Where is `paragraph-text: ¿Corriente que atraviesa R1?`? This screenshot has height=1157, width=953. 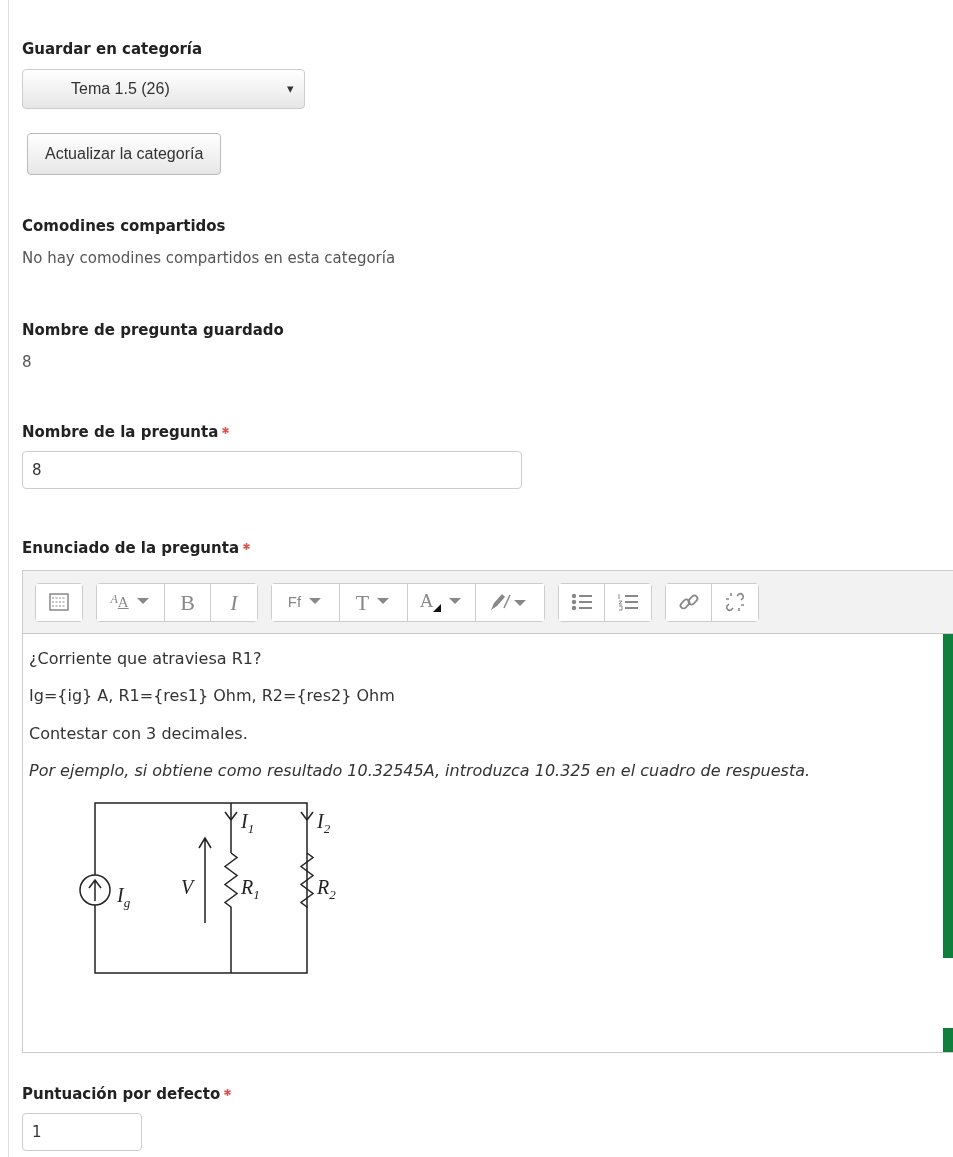
paragraph-text: ¿Corriente que atraviesa R1? is located at coordinates (146, 658).